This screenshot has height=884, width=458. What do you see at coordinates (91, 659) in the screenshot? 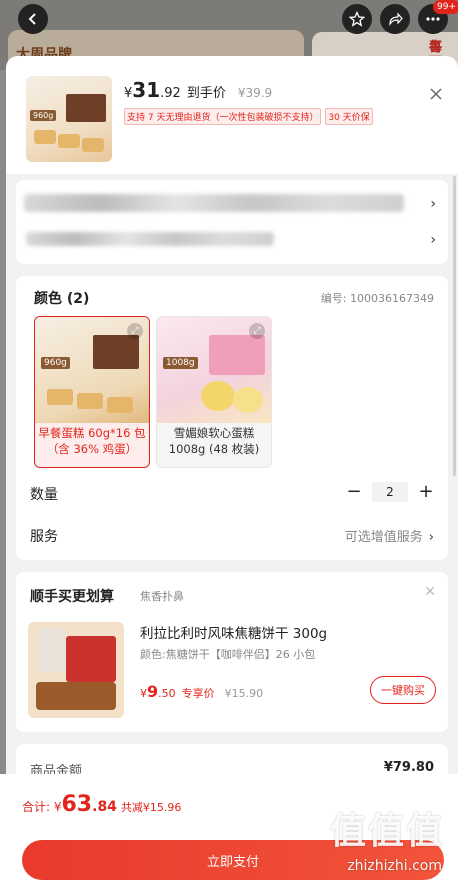
I see `bundle-image-box` at bounding box center [91, 659].